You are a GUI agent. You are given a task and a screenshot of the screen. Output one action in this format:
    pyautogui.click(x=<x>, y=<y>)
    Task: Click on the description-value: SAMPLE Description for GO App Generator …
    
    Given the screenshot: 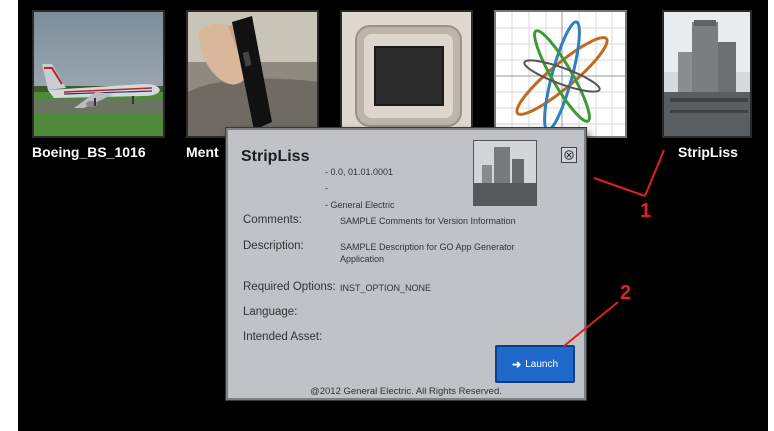 What is the action you would take?
    pyautogui.click(x=427, y=253)
    